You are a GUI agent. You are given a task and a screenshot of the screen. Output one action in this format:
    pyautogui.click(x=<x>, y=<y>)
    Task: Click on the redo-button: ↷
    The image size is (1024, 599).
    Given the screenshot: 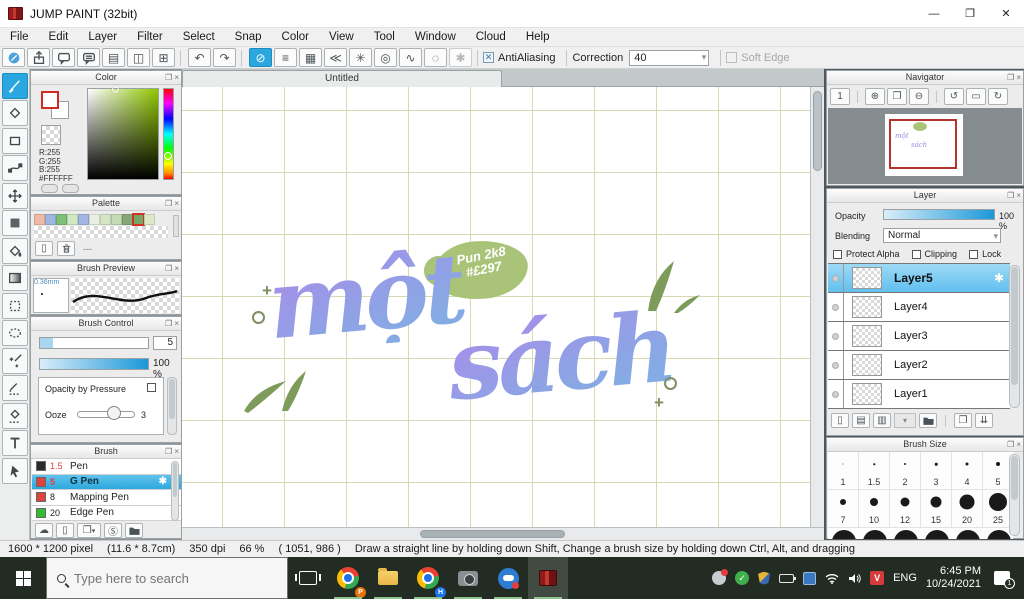 What is the action you would take?
    pyautogui.click(x=224, y=57)
    